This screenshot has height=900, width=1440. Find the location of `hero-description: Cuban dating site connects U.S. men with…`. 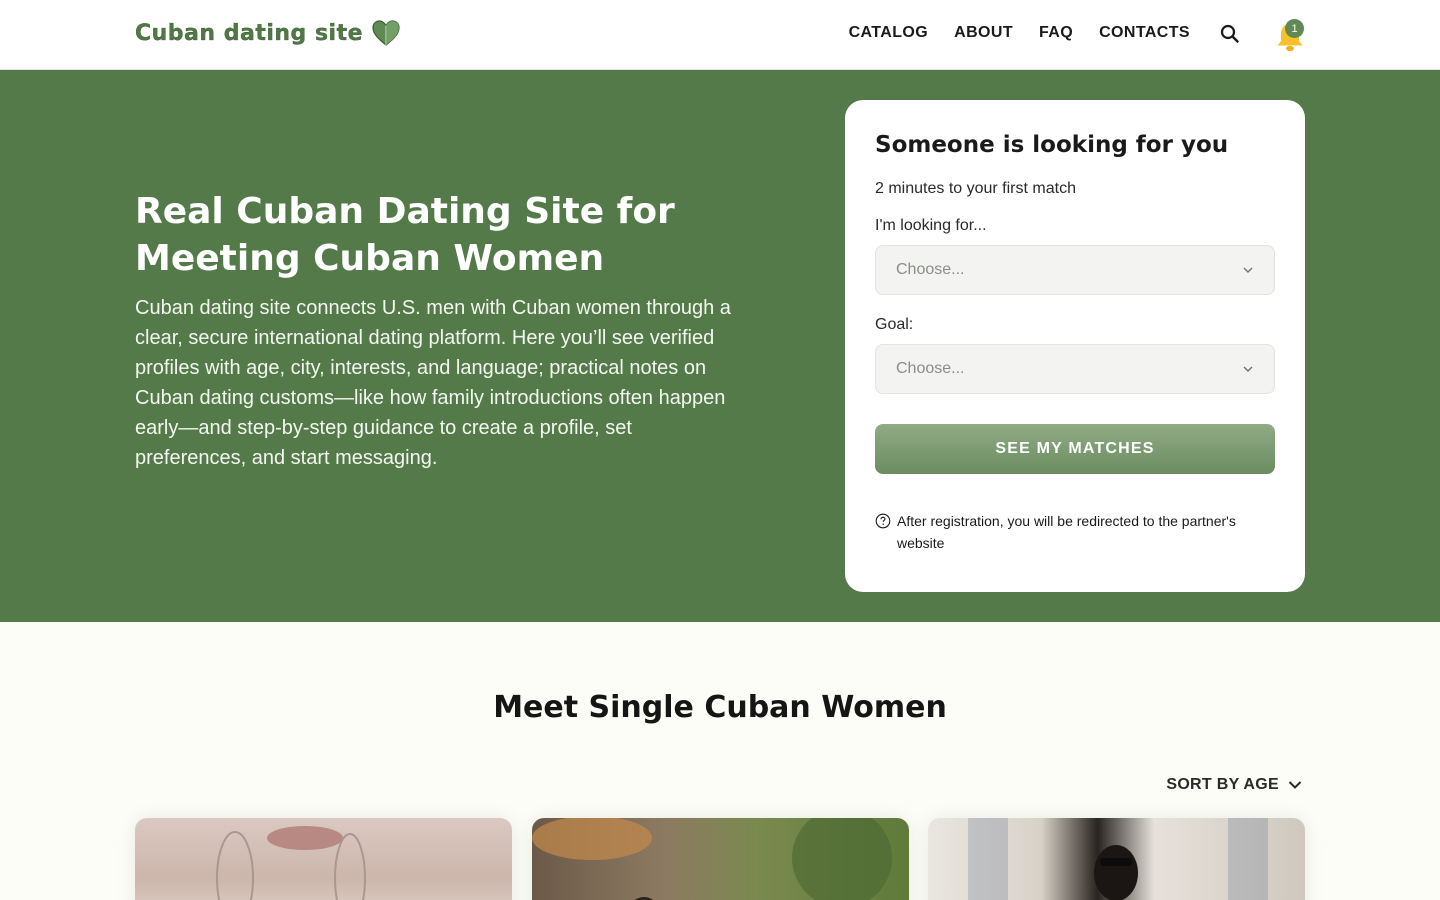

hero-description: Cuban dating site connects U.S. men with… is located at coordinates (433, 383).